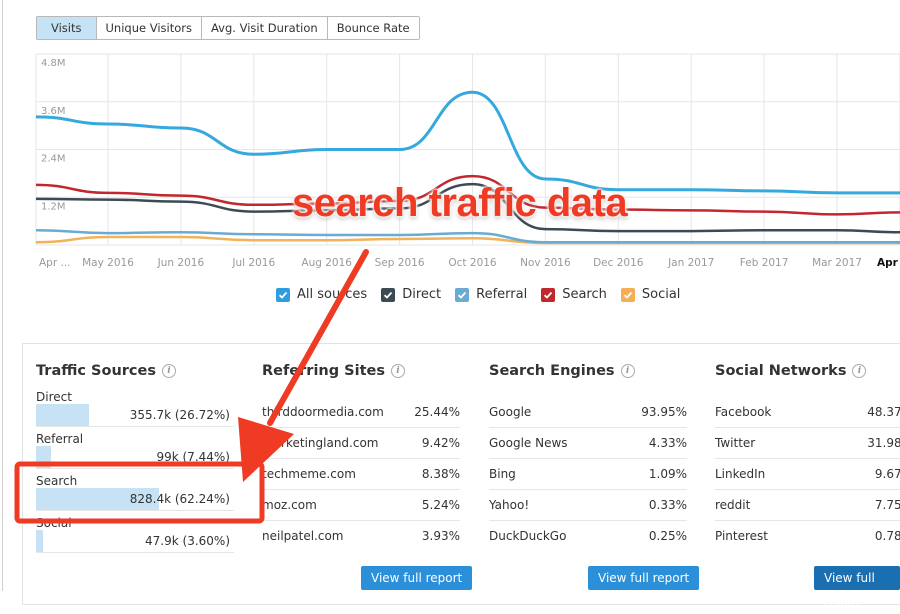  What do you see at coordinates (502, 294) in the screenshot?
I see `legend-label: Referral` at bounding box center [502, 294].